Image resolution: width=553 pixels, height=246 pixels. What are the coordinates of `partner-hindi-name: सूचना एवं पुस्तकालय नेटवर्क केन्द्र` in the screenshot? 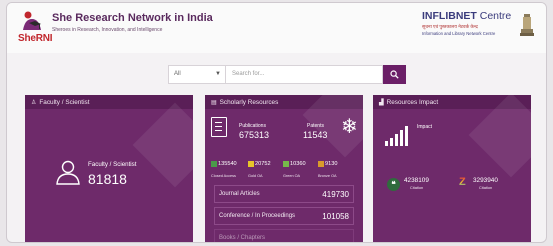 It's located at (450, 26).